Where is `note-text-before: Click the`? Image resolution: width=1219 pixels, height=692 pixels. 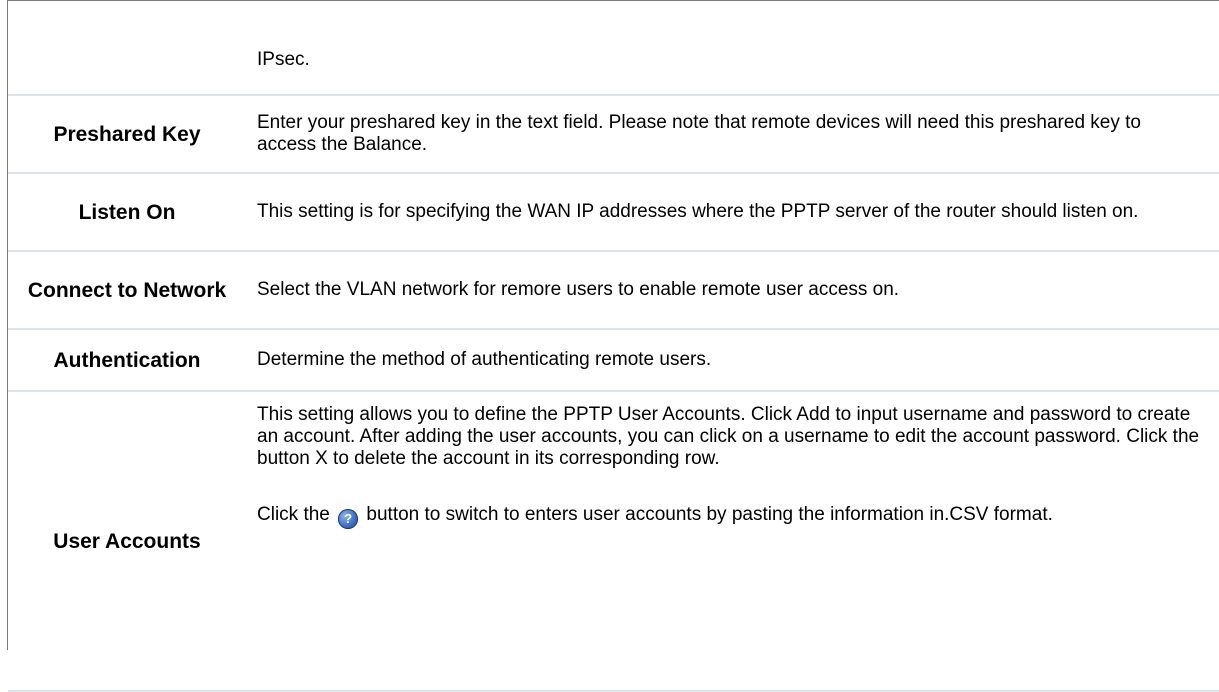
note-text-before: Click the is located at coordinates (293, 514).